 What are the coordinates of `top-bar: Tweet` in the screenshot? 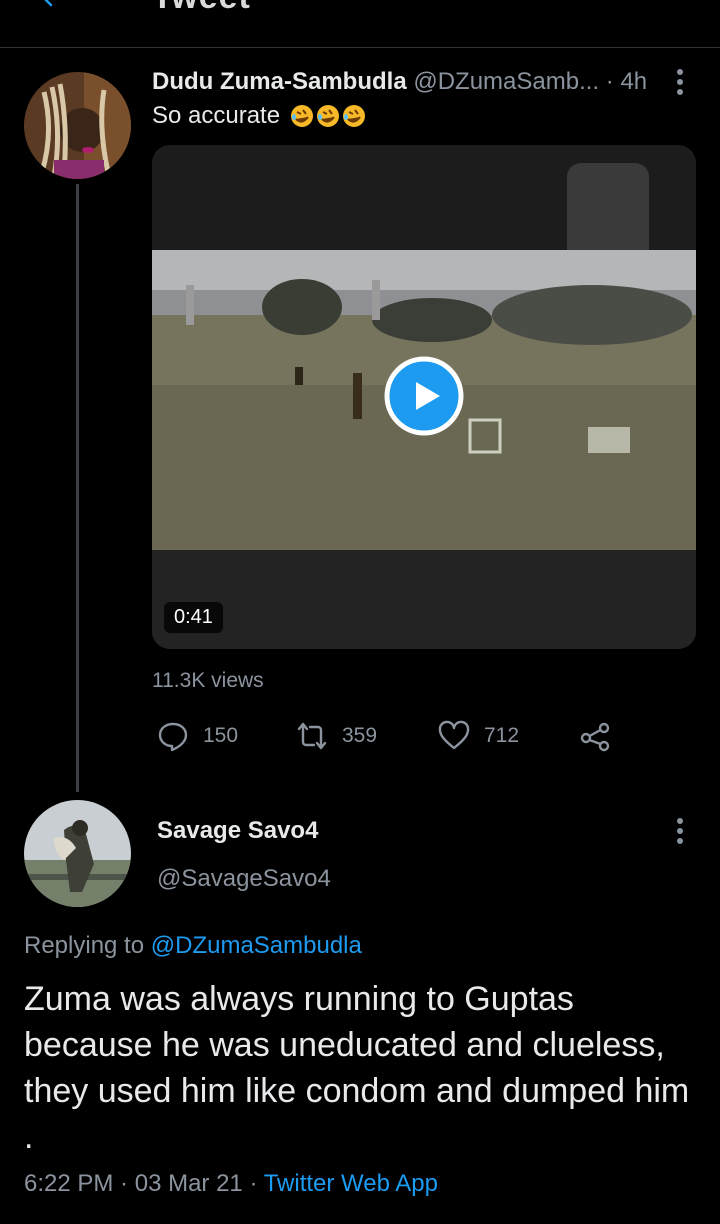 It's located at (360, 24).